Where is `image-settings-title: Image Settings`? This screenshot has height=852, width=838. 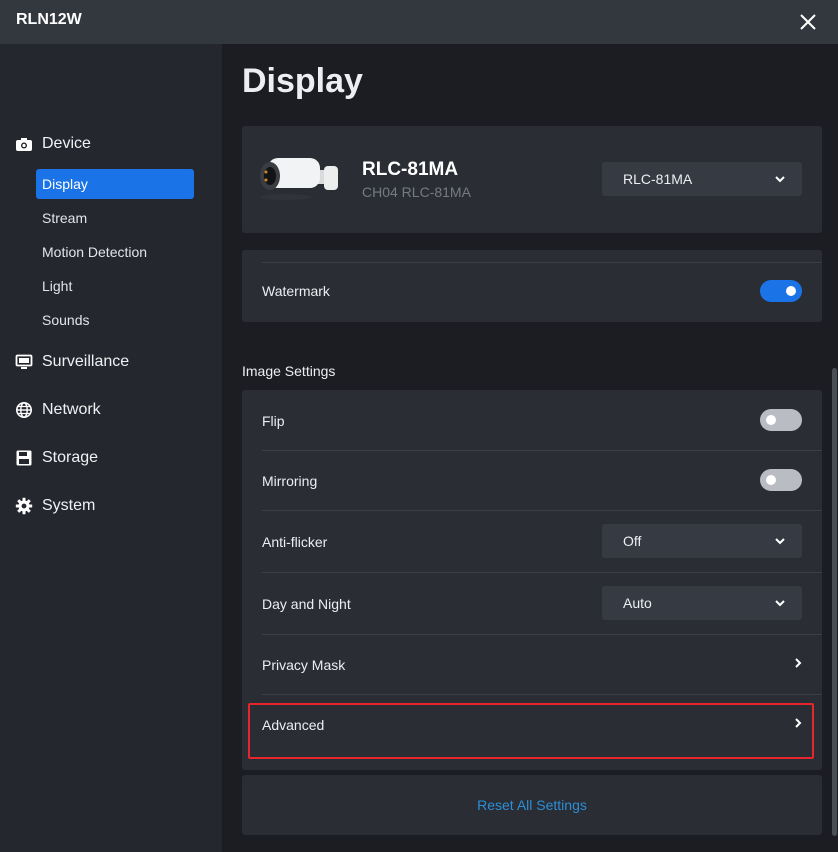
image-settings-title: Image Settings is located at coordinates (289, 371).